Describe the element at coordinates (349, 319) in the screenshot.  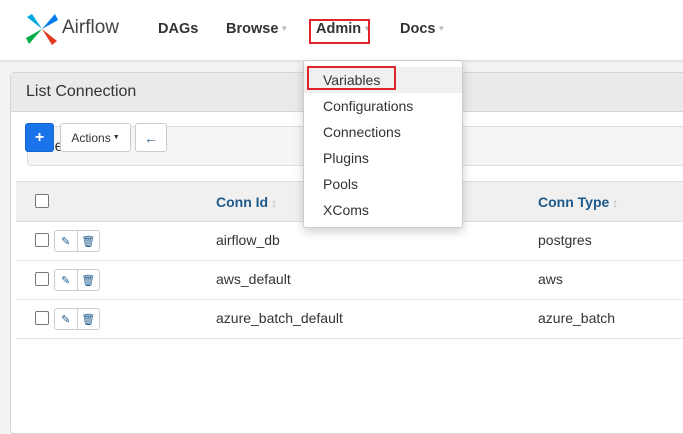
I see `table-row: ✎ 🗑 azure_batch_default azure_batch` at that location.